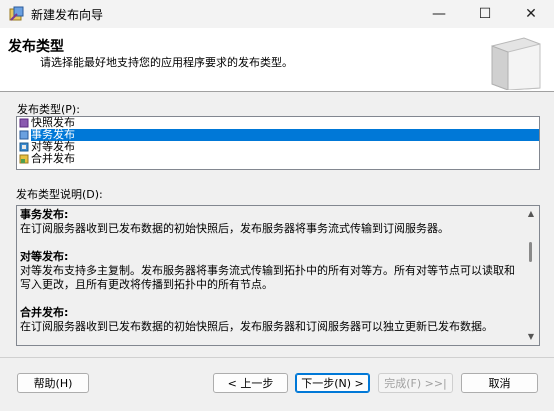  What do you see at coordinates (415, 383) in the screenshot?
I see `finish-button: 完成(F) >>|` at bounding box center [415, 383].